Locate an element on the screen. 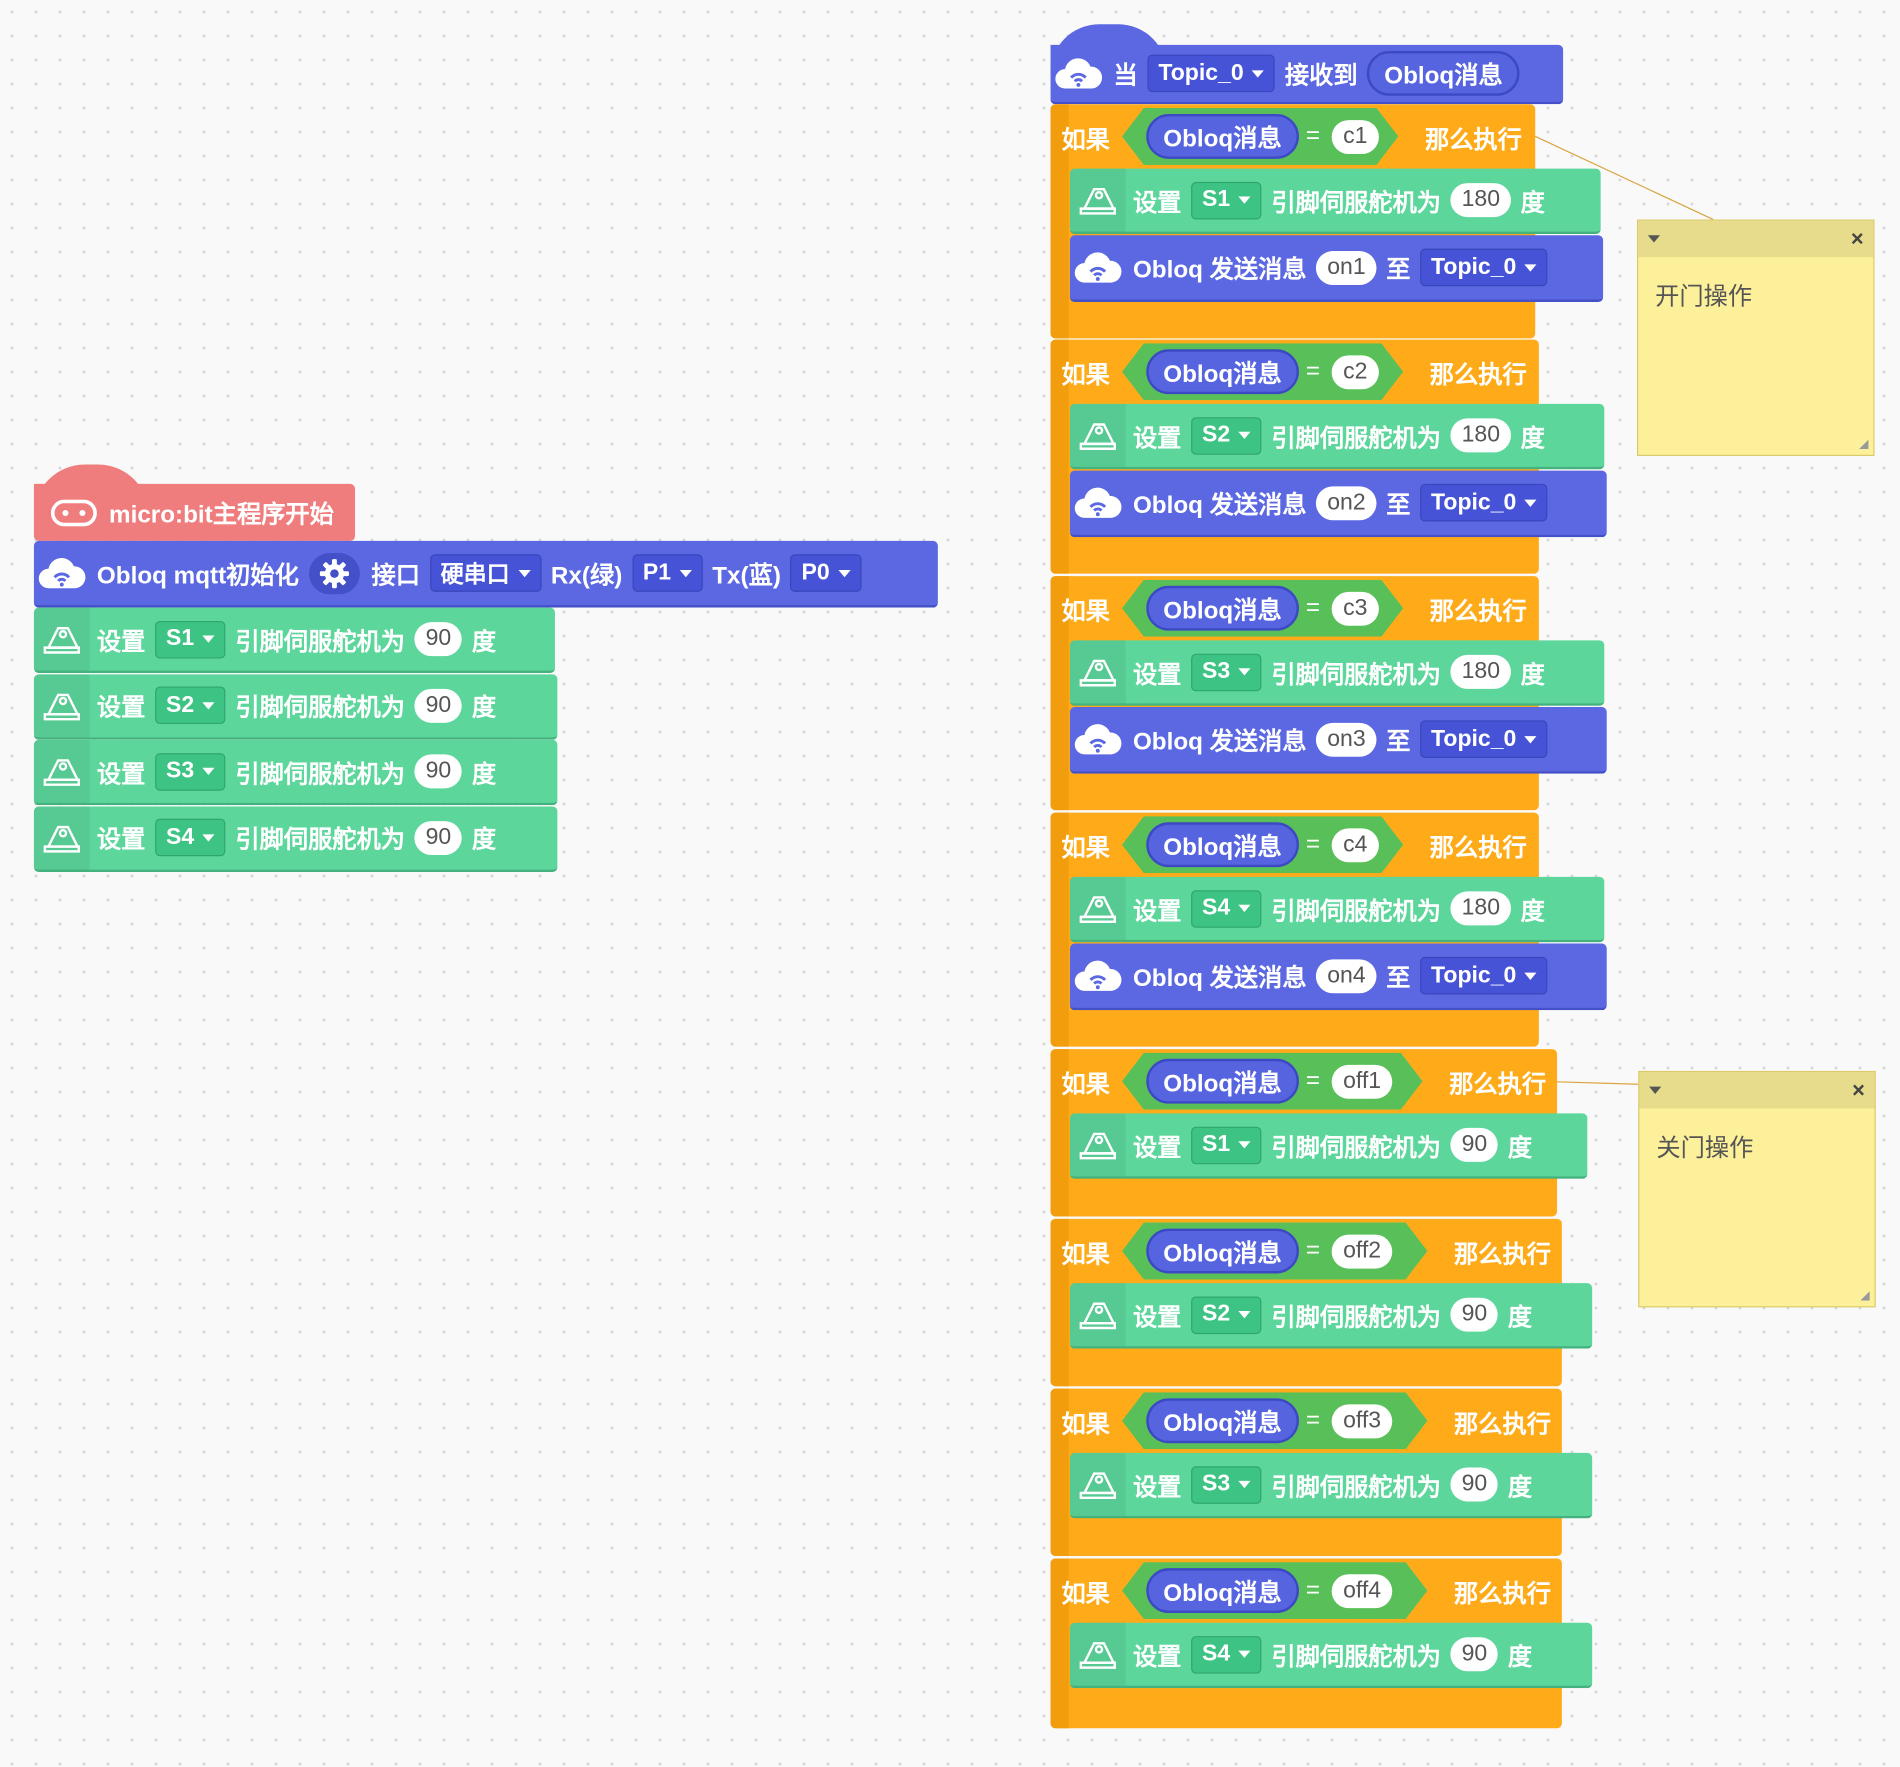 The height and width of the screenshot is (1767, 1900). obloq-receive-hat-block: 当 Topic_0 接收到 Obloq消息 is located at coordinates (1307, 74).